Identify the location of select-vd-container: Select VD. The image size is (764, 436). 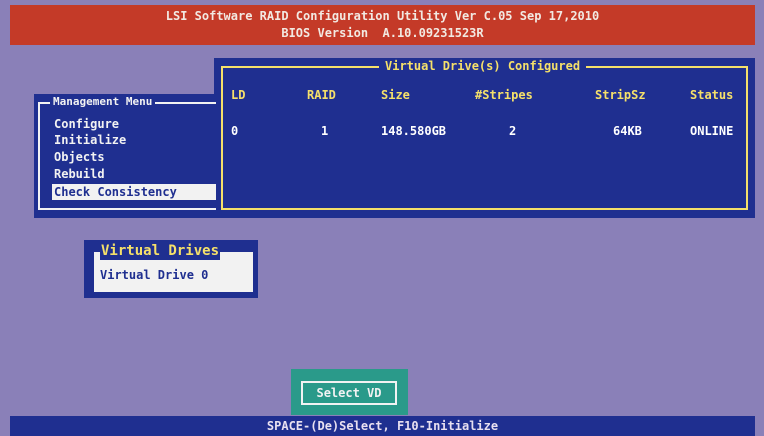
(349, 392).